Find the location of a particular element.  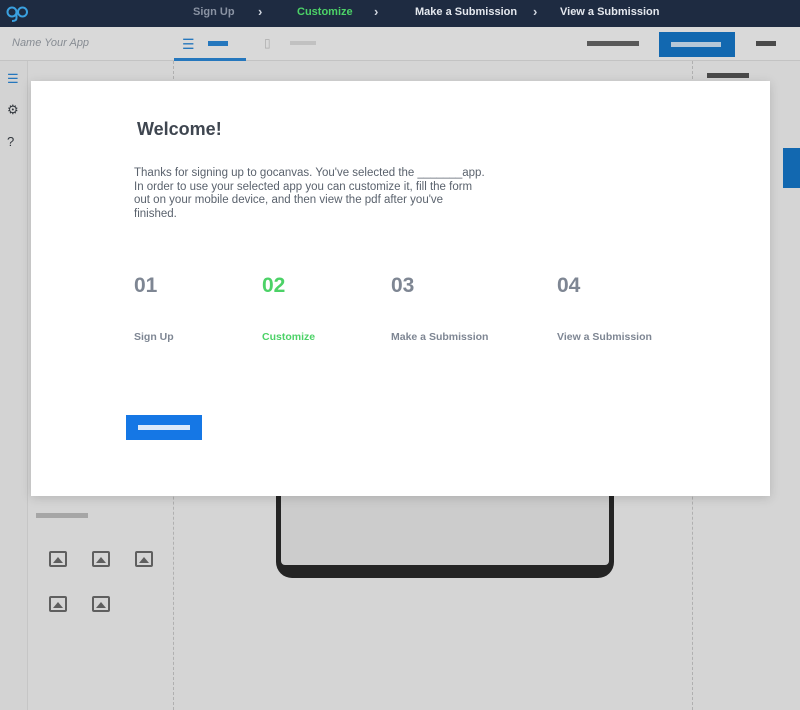

get-started-button is located at coordinates (164, 427).